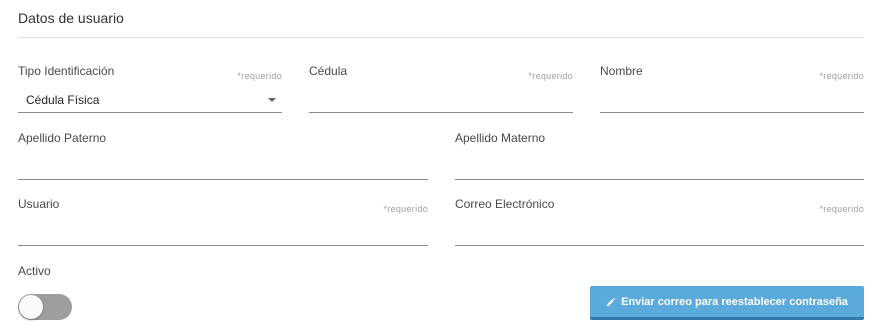  I want to click on apellido-materno-field: Apellido Materno, so click(659, 155).